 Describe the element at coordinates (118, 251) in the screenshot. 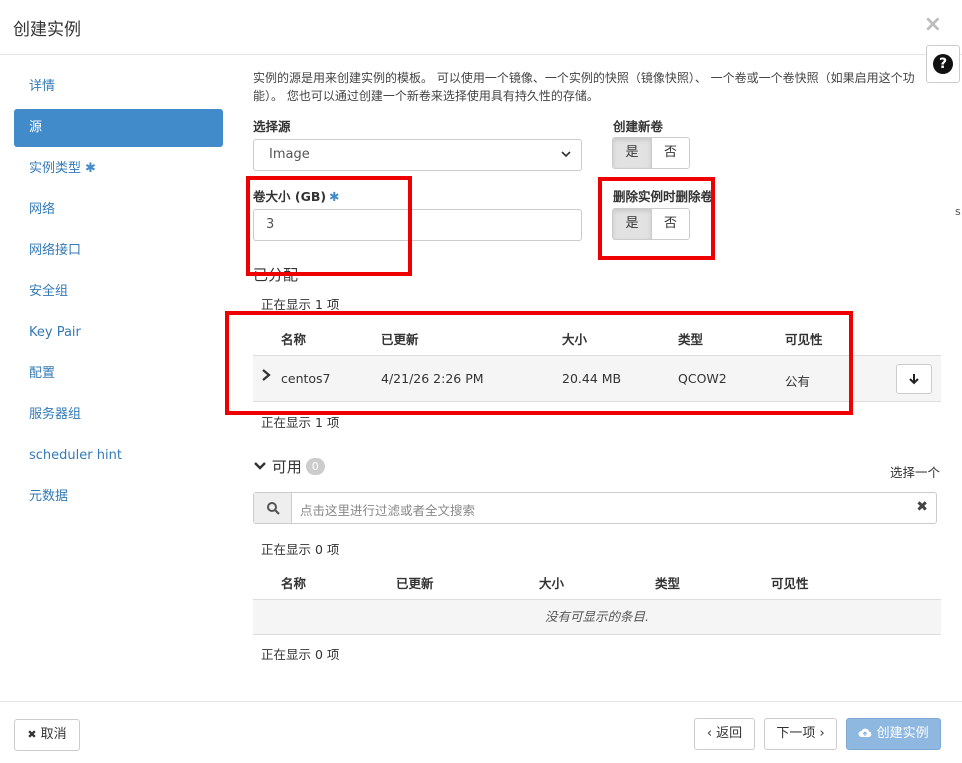

I see `sidebar-item-network-ports: 网络接口` at that location.